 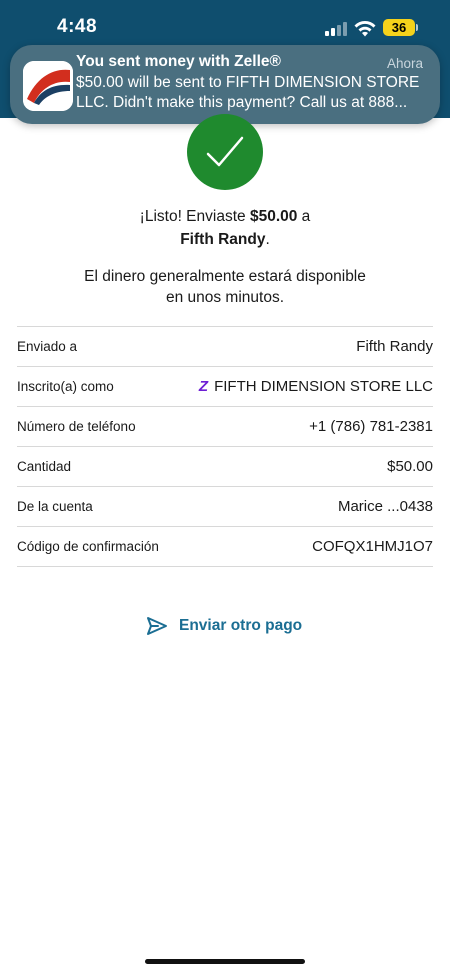 I want to click on detail-value-container: Z FIFTH DIMENSION STORE LLC, so click(x=316, y=386).